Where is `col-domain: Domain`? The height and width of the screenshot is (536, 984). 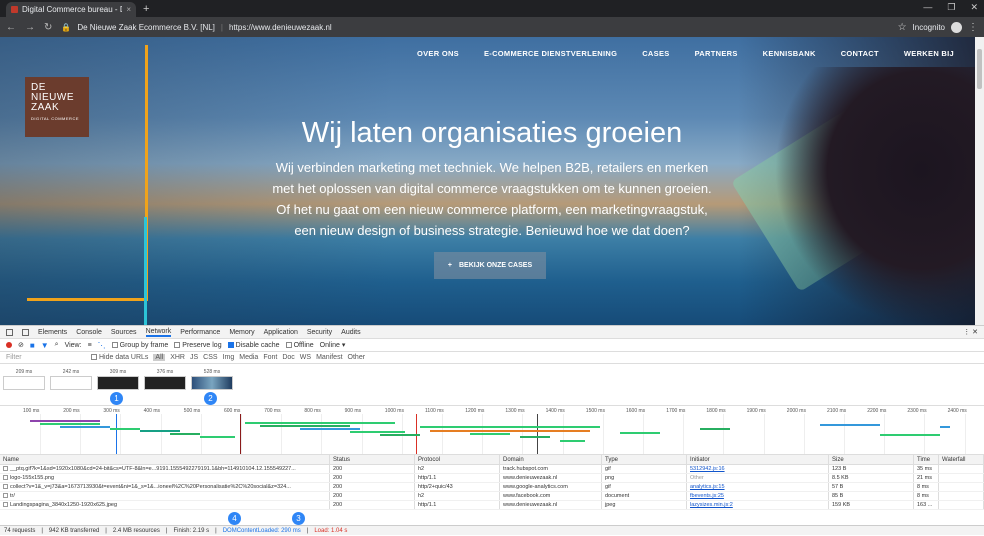
col-domain: Domain is located at coordinates (551, 459).